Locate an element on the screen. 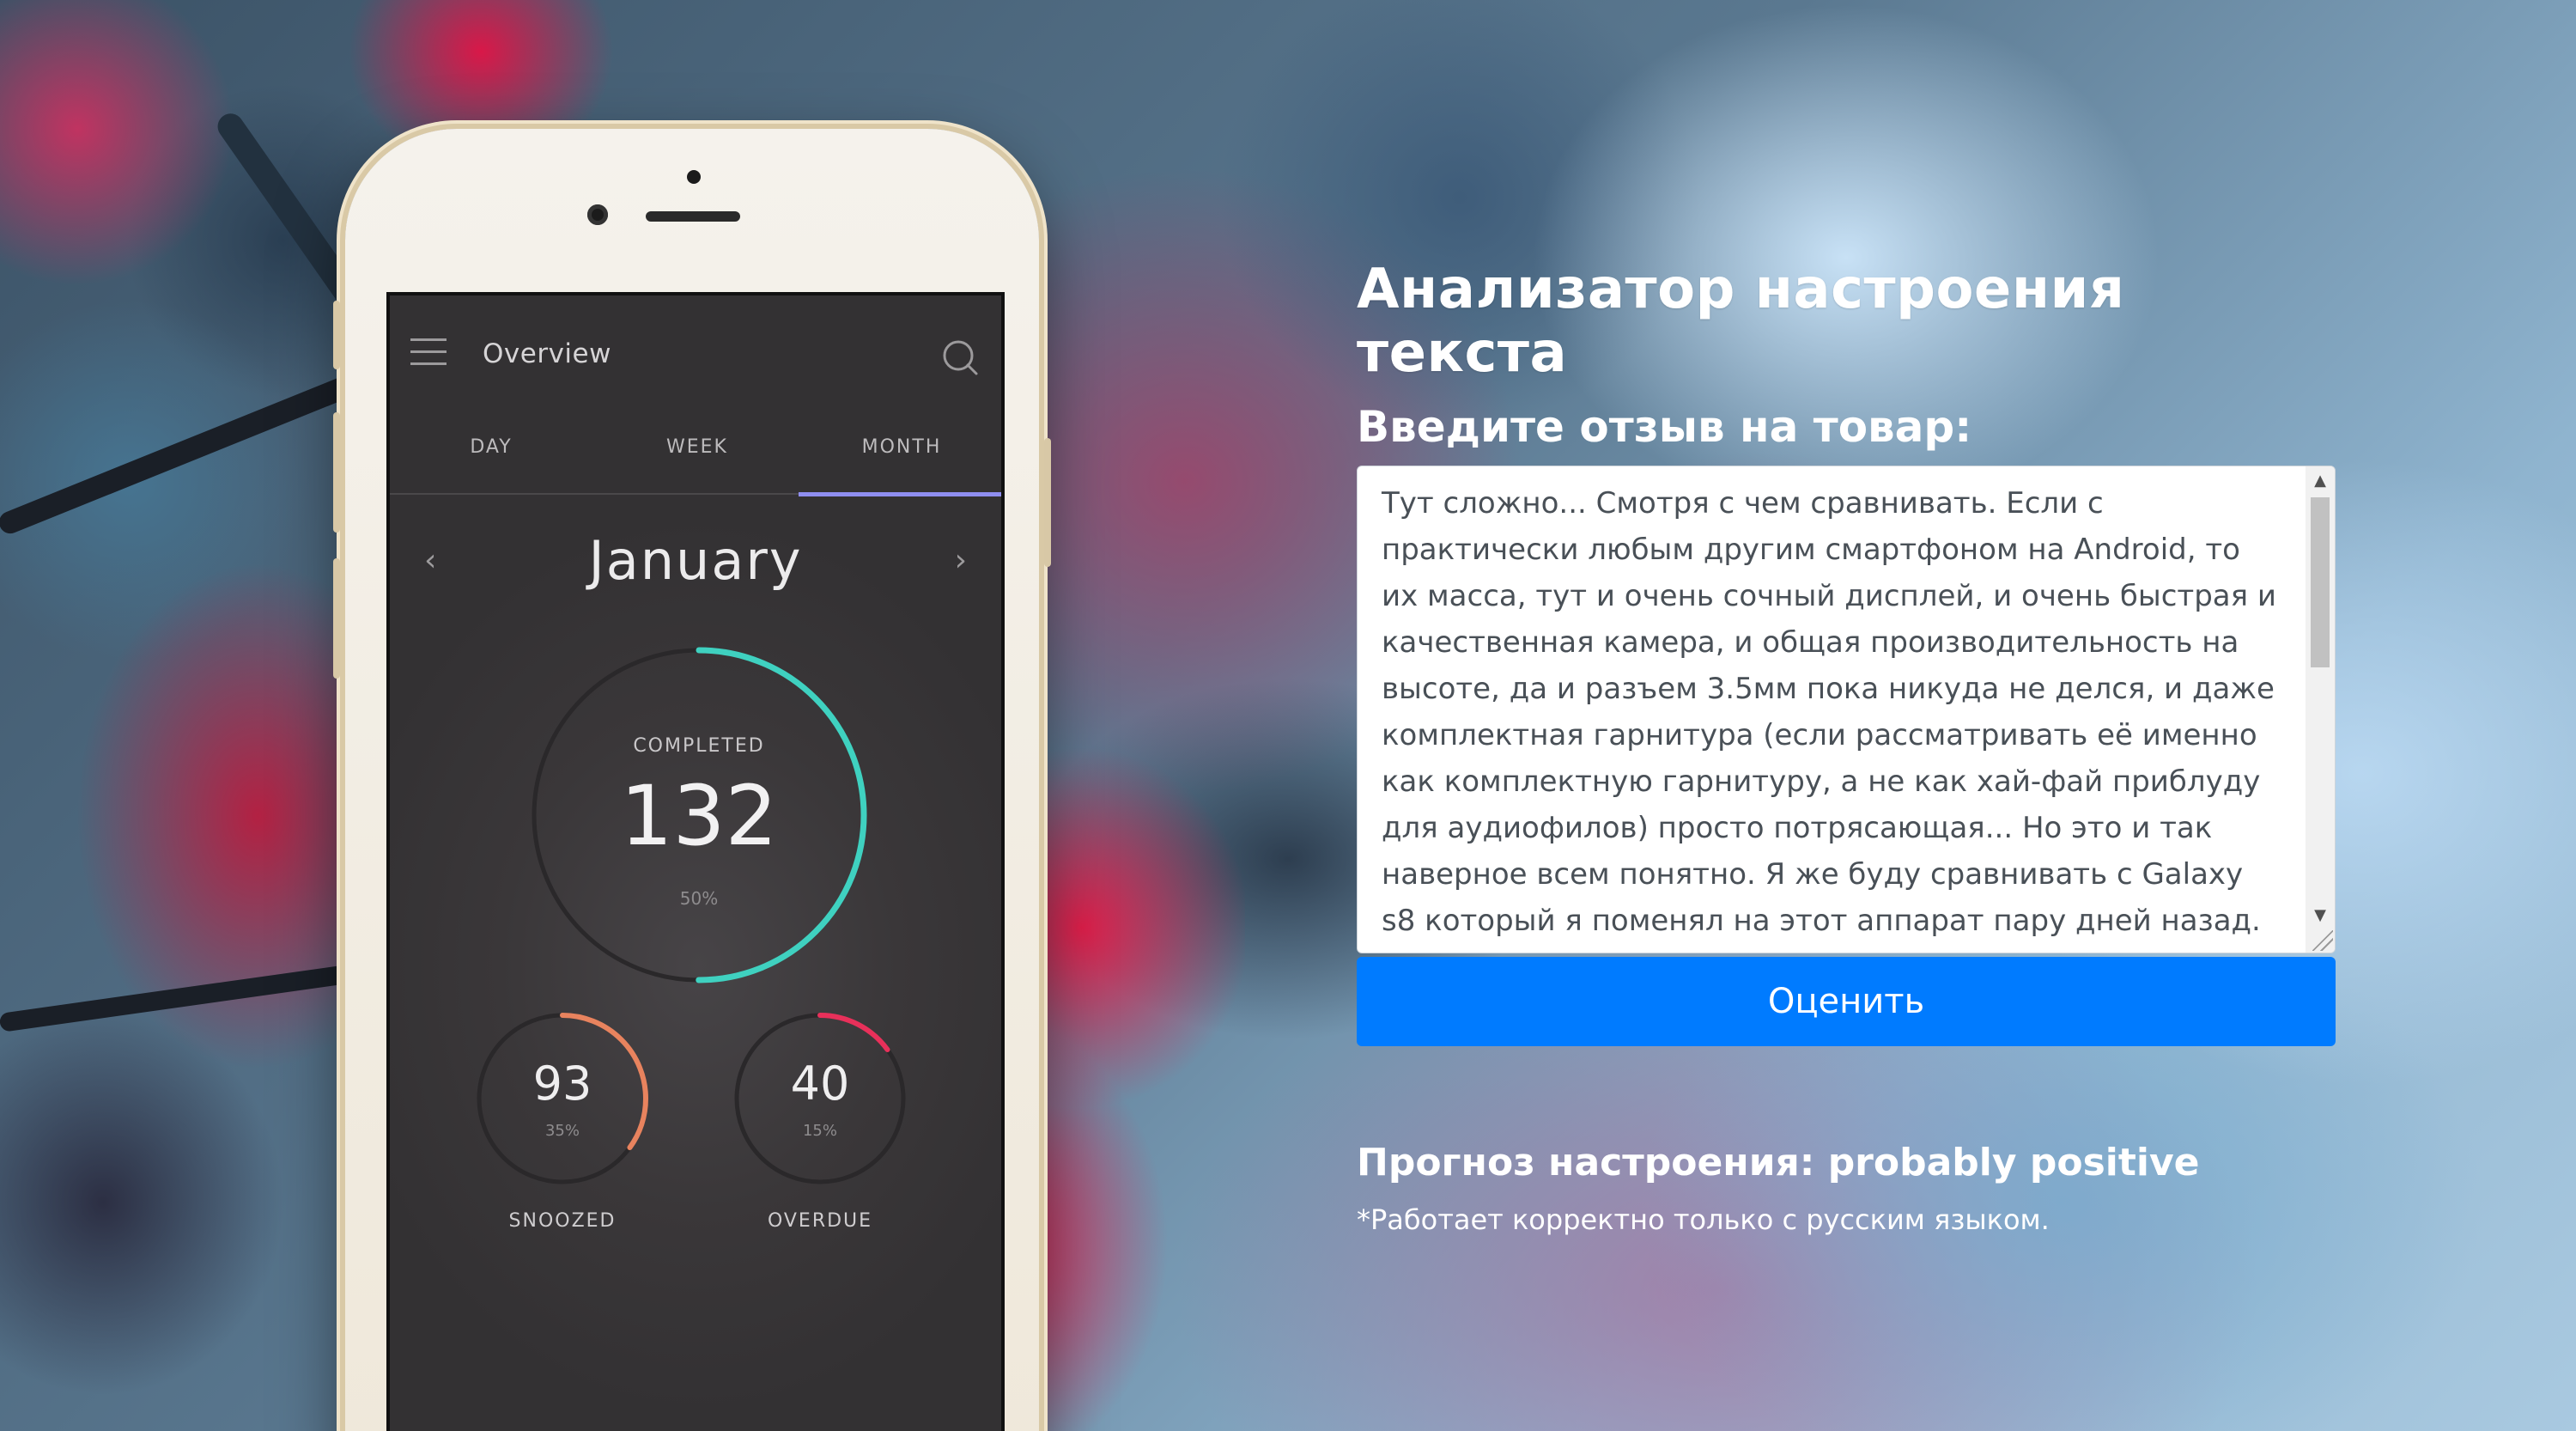 This screenshot has width=2576, height=1431. textarea-scrollbar: ▲ ▼ is located at coordinates (2320, 709).